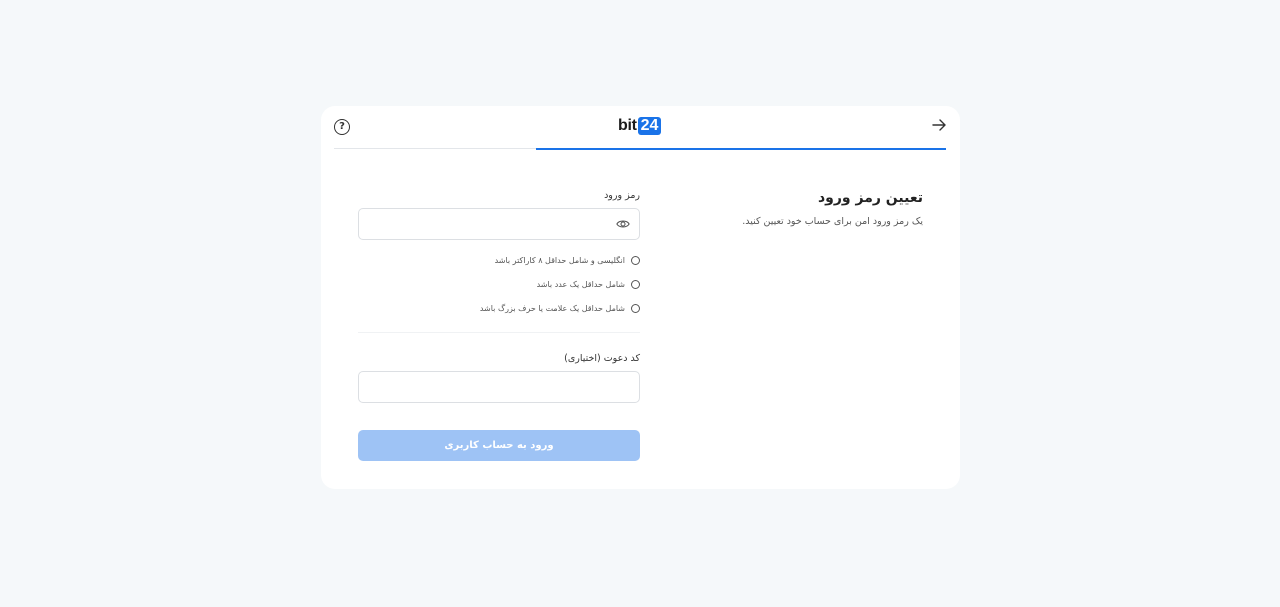 Image resolution: width=1280 pixels, height=607 pixels. What do you see at coordinates (740, 148) in the screenshot?
I see `step-progress-fill` at bounding box center [740, 148].